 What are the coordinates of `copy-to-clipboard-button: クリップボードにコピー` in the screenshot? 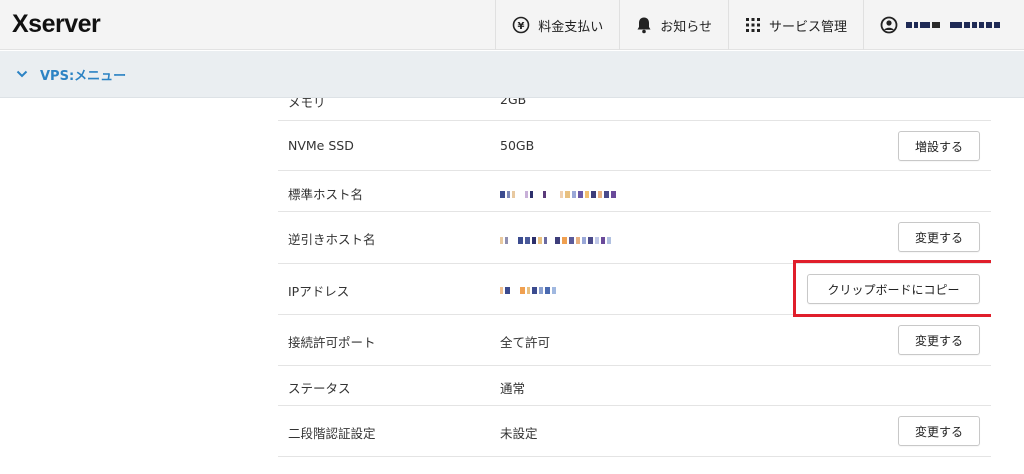 It's located at (893, 289).